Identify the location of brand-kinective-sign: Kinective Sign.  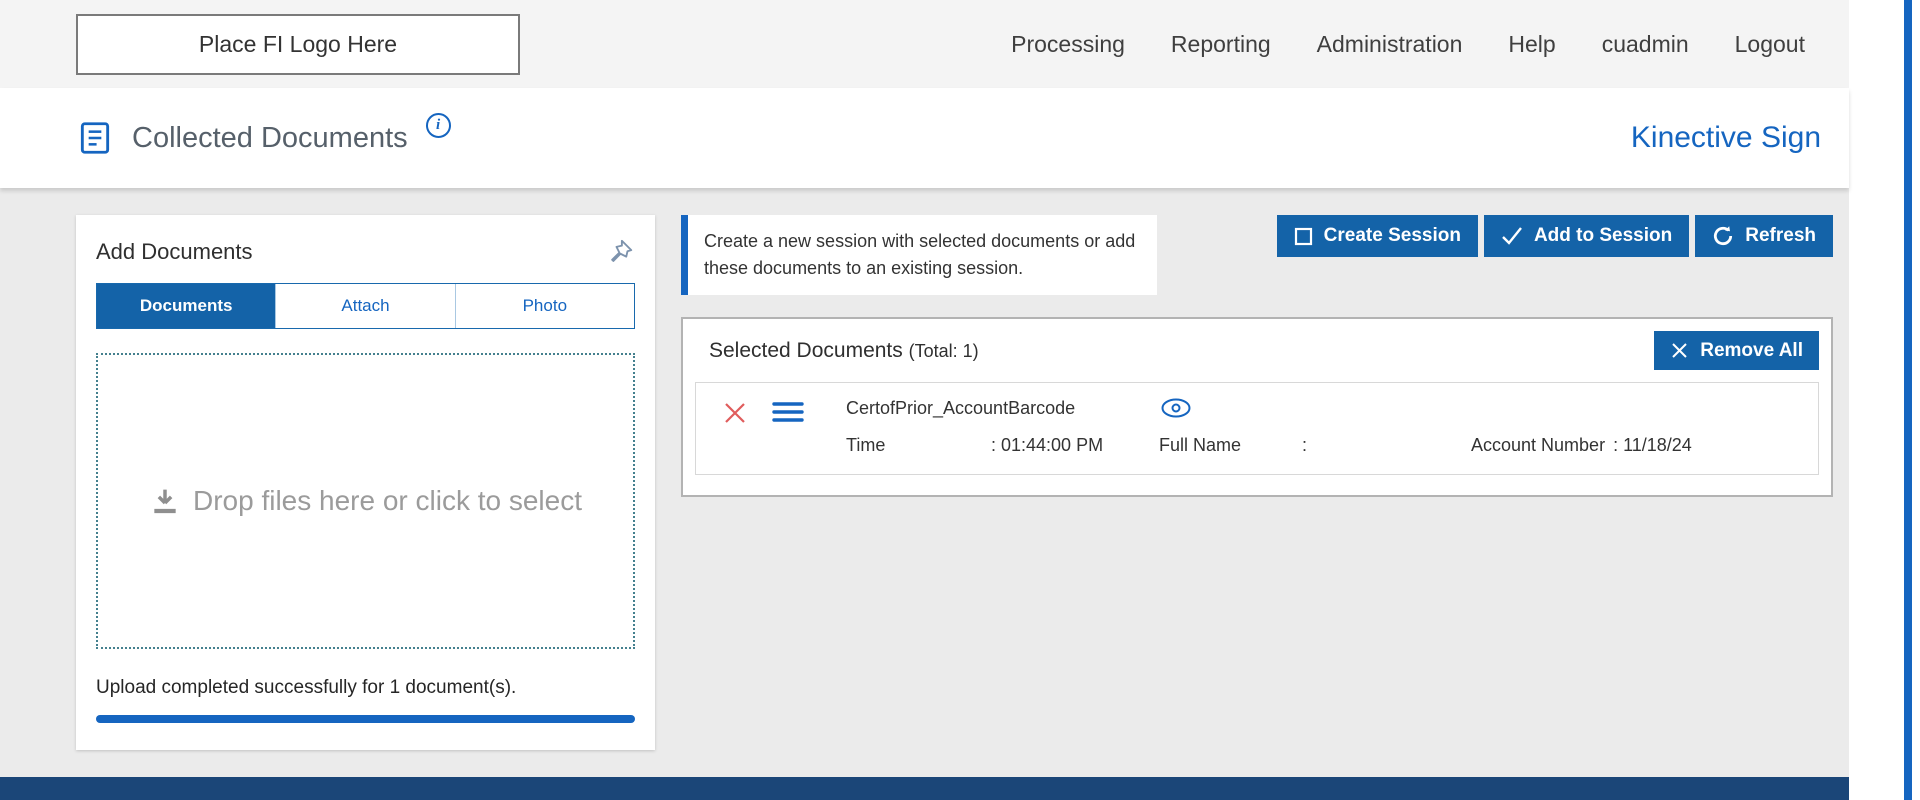
(1725, 137).